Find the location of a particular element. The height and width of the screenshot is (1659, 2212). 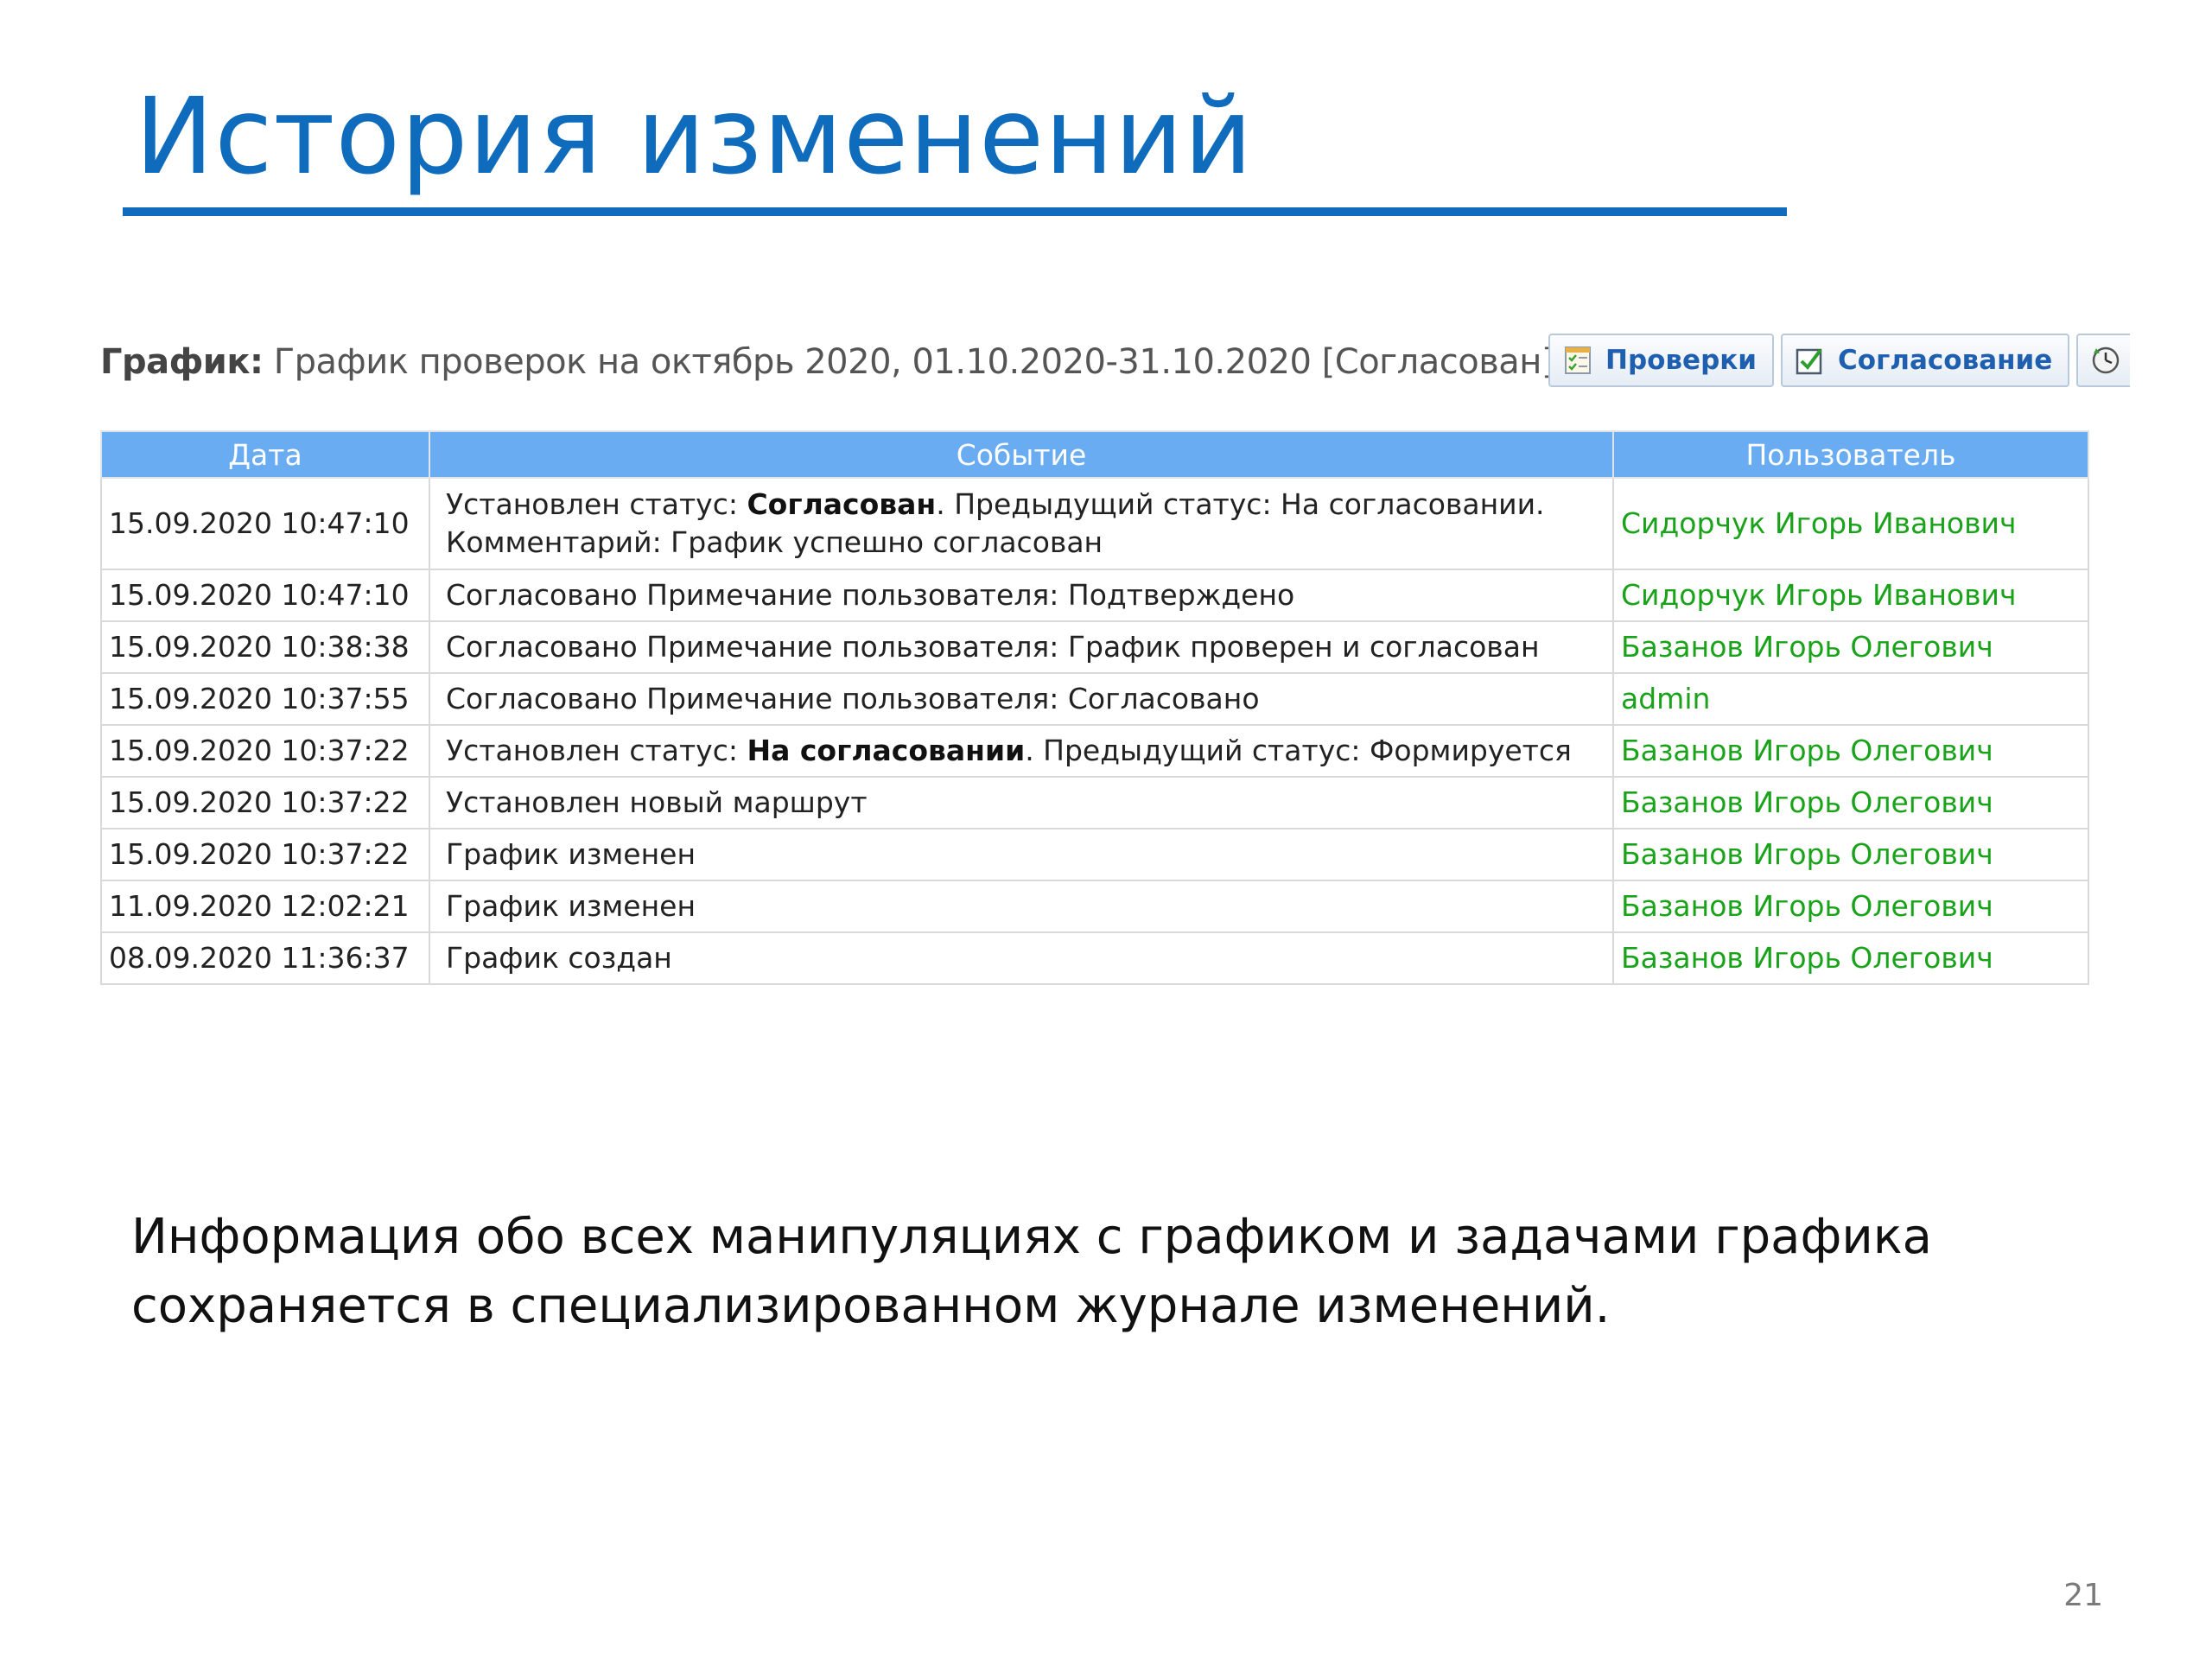

column-header-user: Пользователь is located at coordinates (1850, 454).